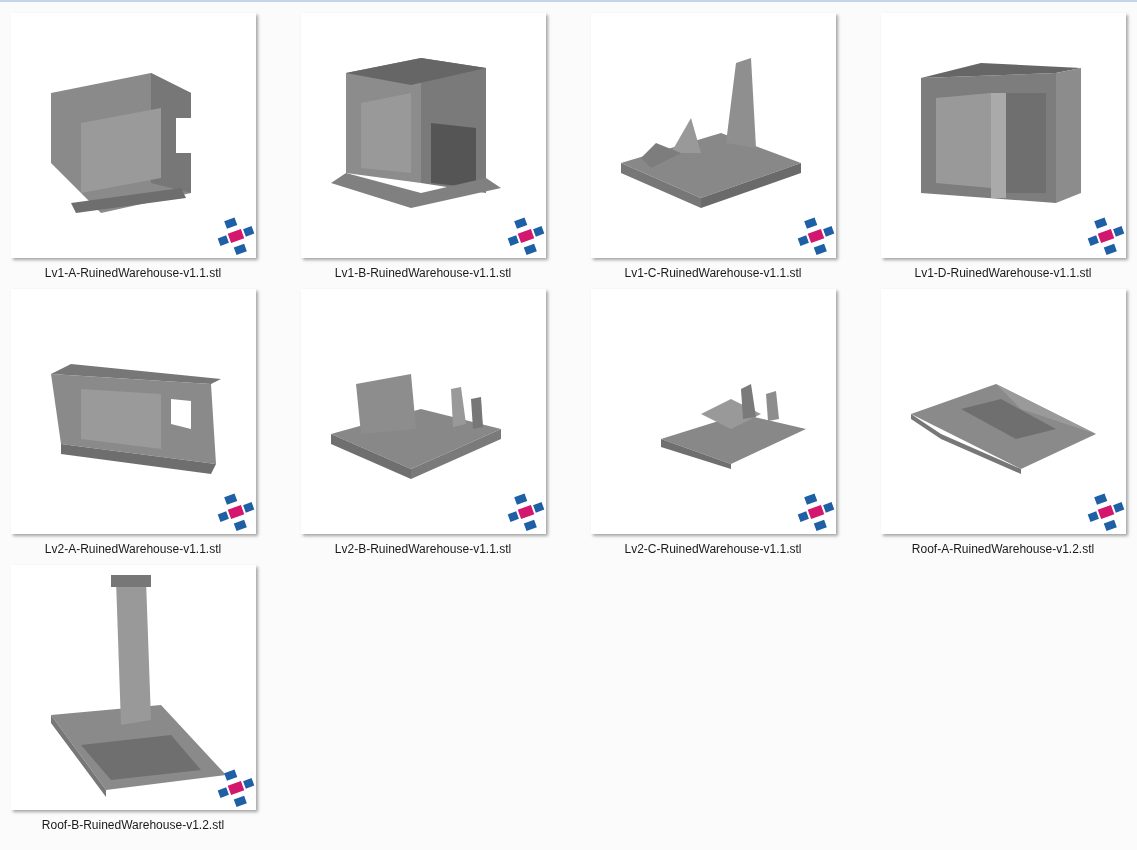  Describe the element at coordinates (133, 273) in the screenshot. I see `file-name: Lv1-A-RuinedWarehouse-v1.1.stl` at that location.